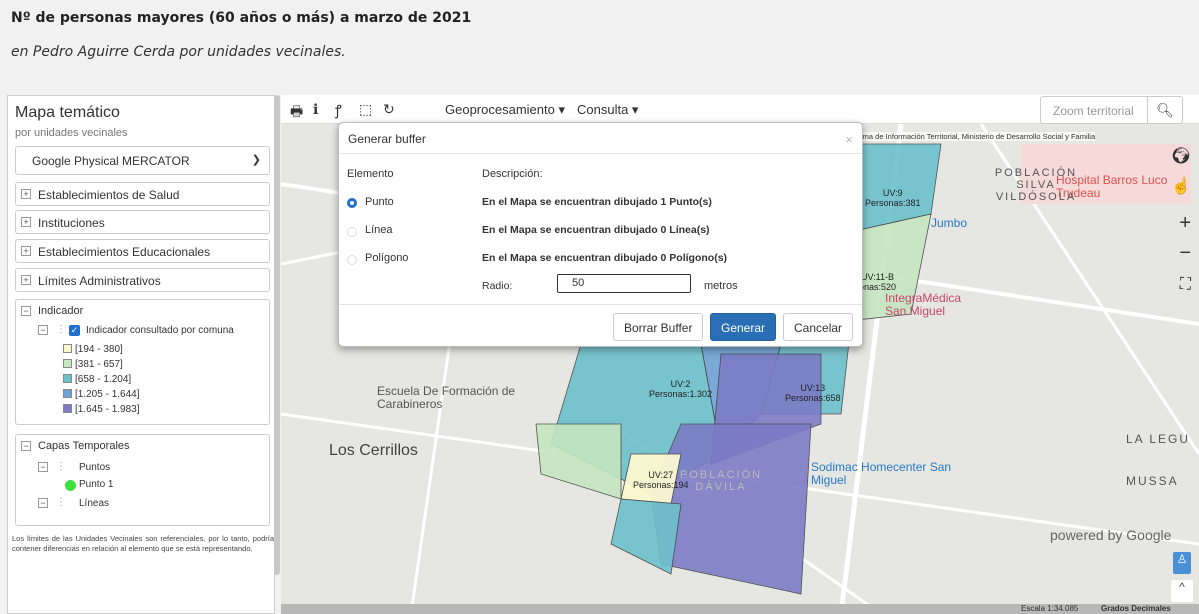 This screenshot has height=614, width=1199. Describe the element at coordinates (352, 260) in the screenshot. I see `radio-polygon` at that location.